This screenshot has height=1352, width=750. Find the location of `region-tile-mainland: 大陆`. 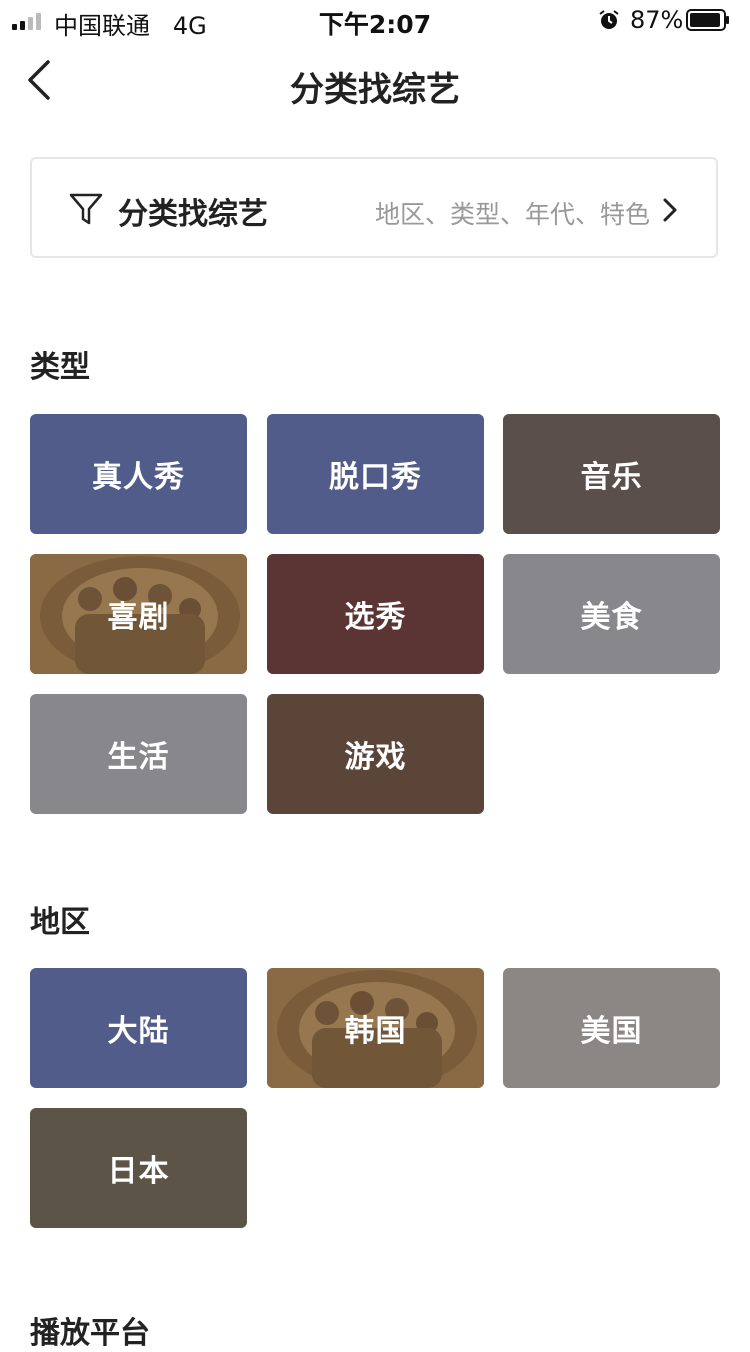

region-tile-mainland: 大陆 is located at coordinates (138, 1028).